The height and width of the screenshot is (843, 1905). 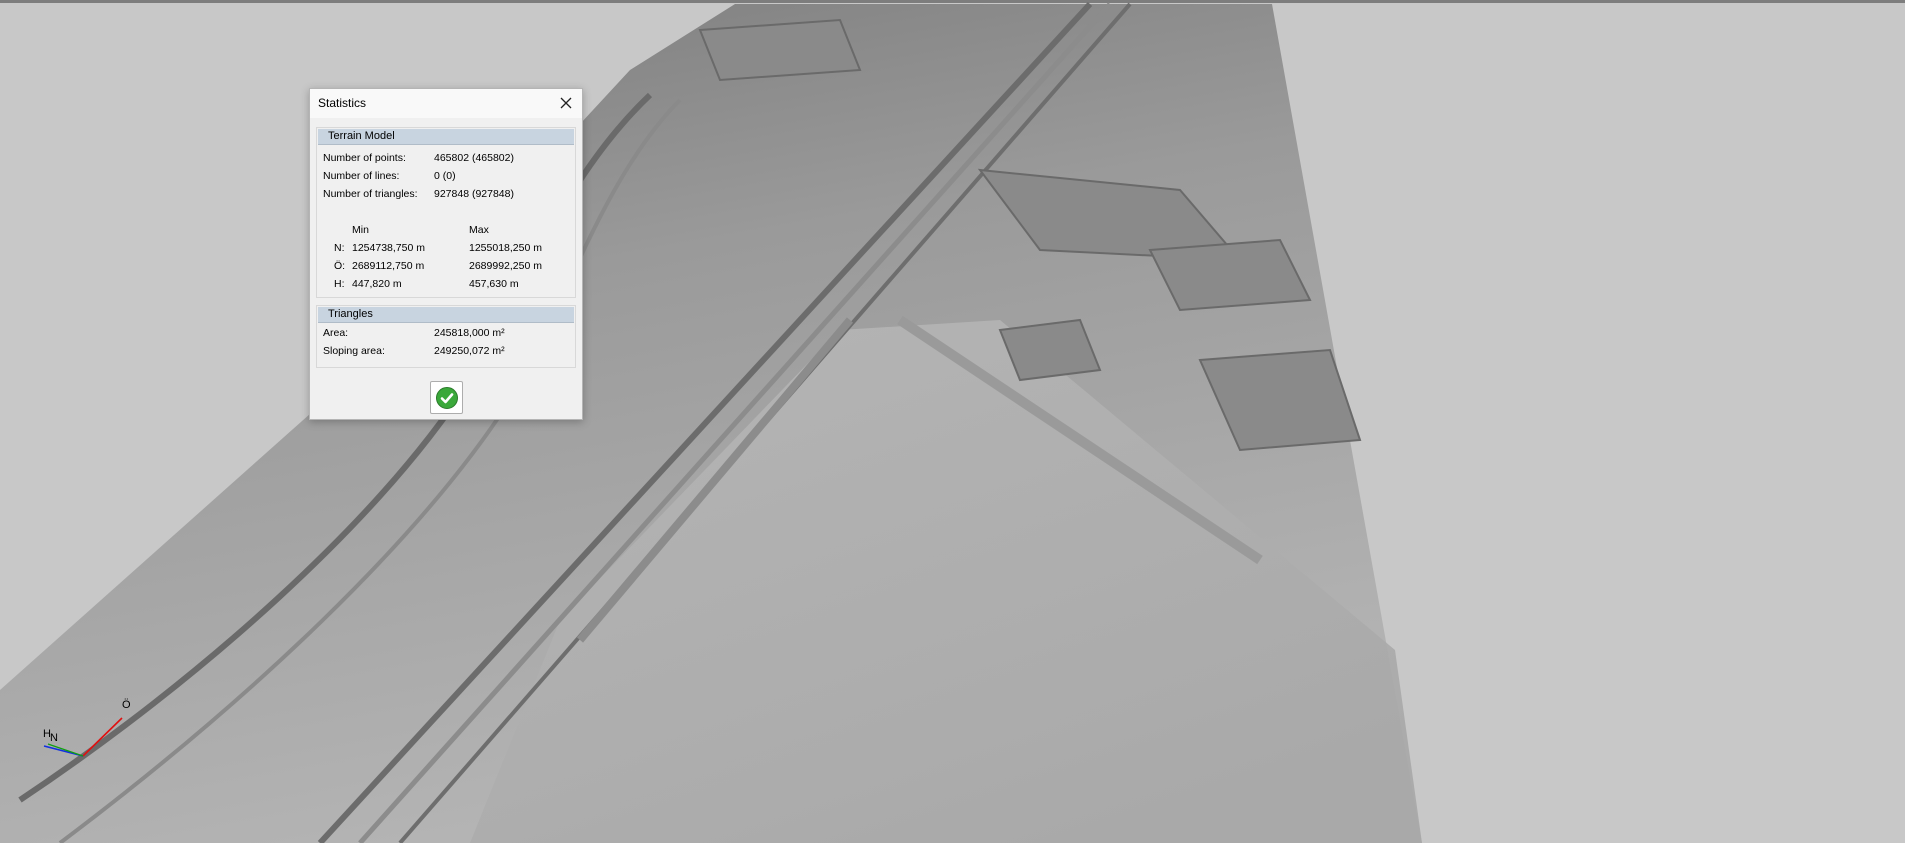 What do you see at coordinates (388, 248) in the screenshot?
I see `n-min: 1254738,750 m` at bounding box center [388, 248].